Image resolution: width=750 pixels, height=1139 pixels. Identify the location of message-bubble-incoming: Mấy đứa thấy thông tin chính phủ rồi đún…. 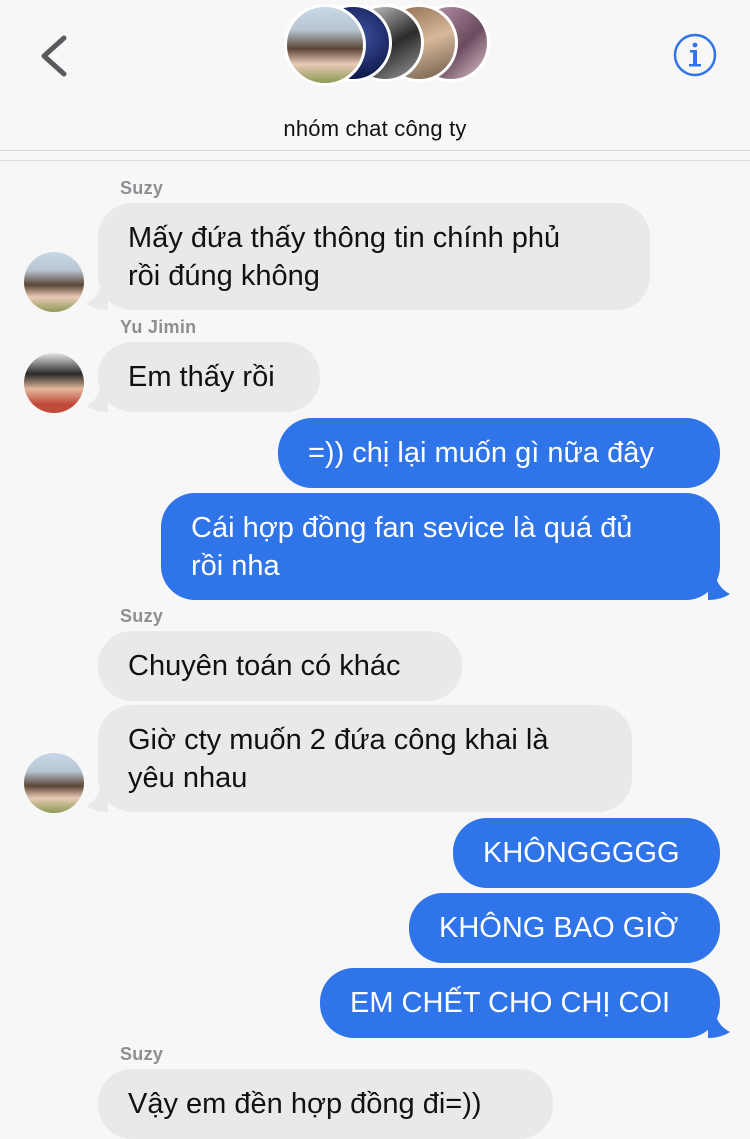
(374, 256).